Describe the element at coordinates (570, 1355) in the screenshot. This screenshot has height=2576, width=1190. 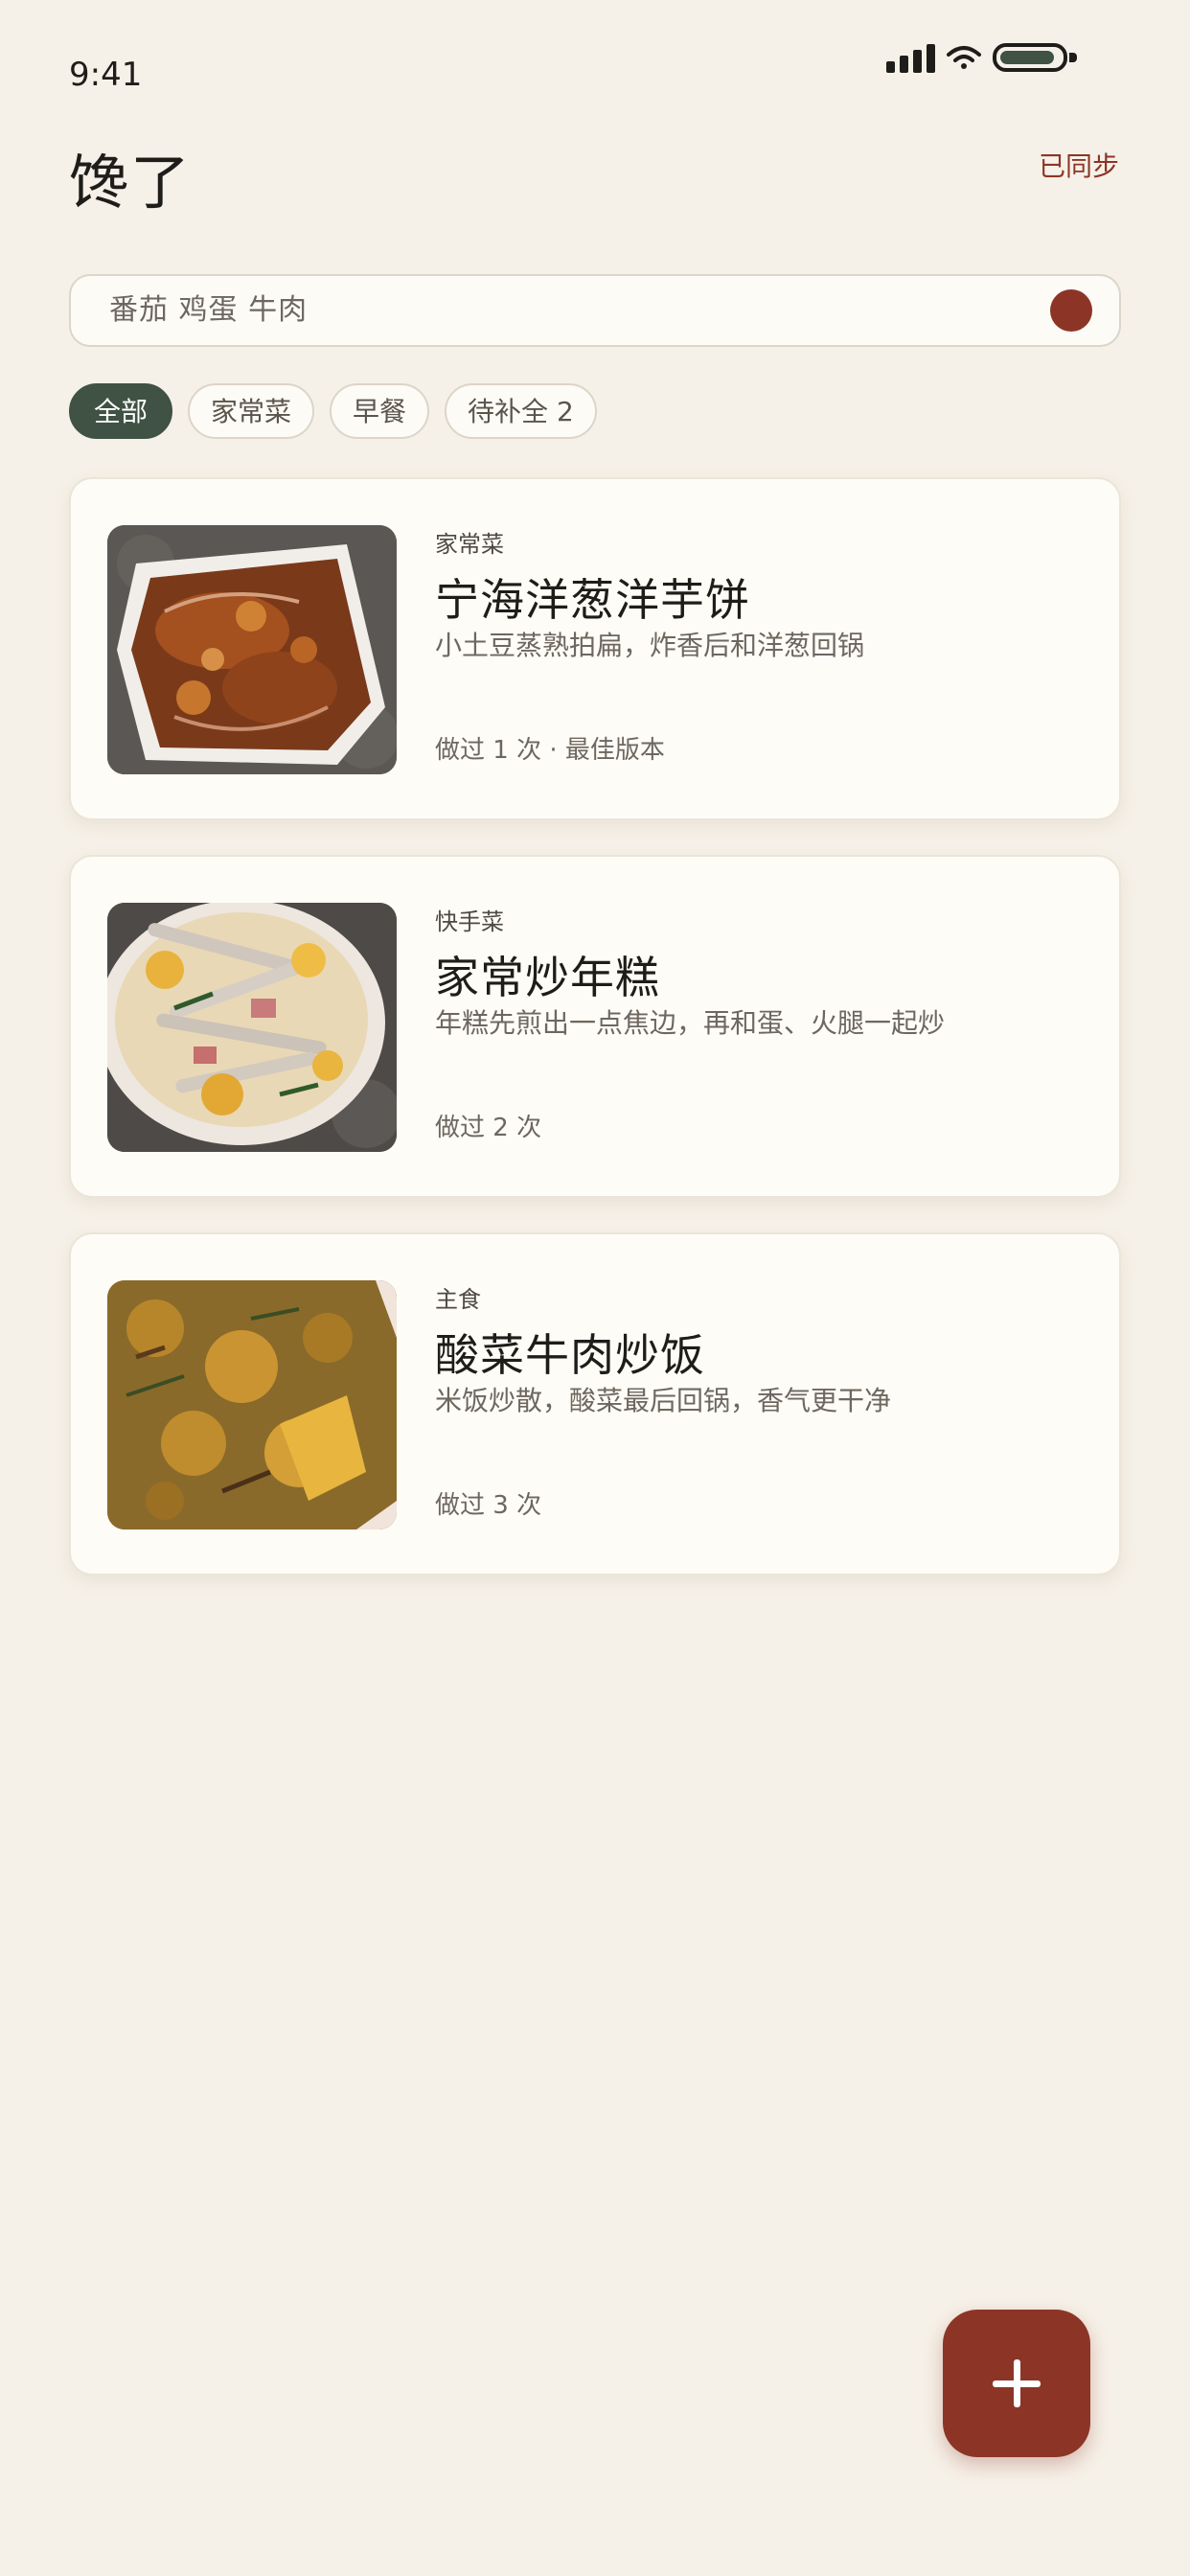
I see `recipe-title: 酸菜牛肉炒饭` at that location.